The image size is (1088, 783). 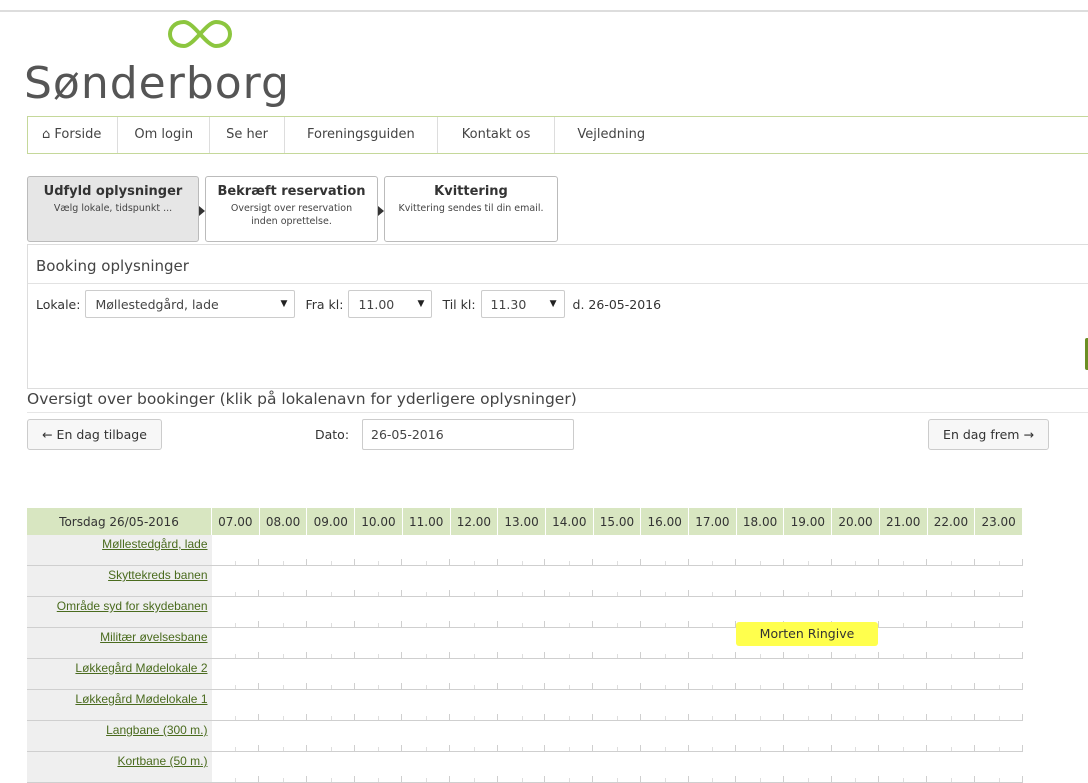 What do you see at coordinates (164, 135) in the screenshot?
I see `nav-item-om-login: Om login` at bounding box center [164, 135].